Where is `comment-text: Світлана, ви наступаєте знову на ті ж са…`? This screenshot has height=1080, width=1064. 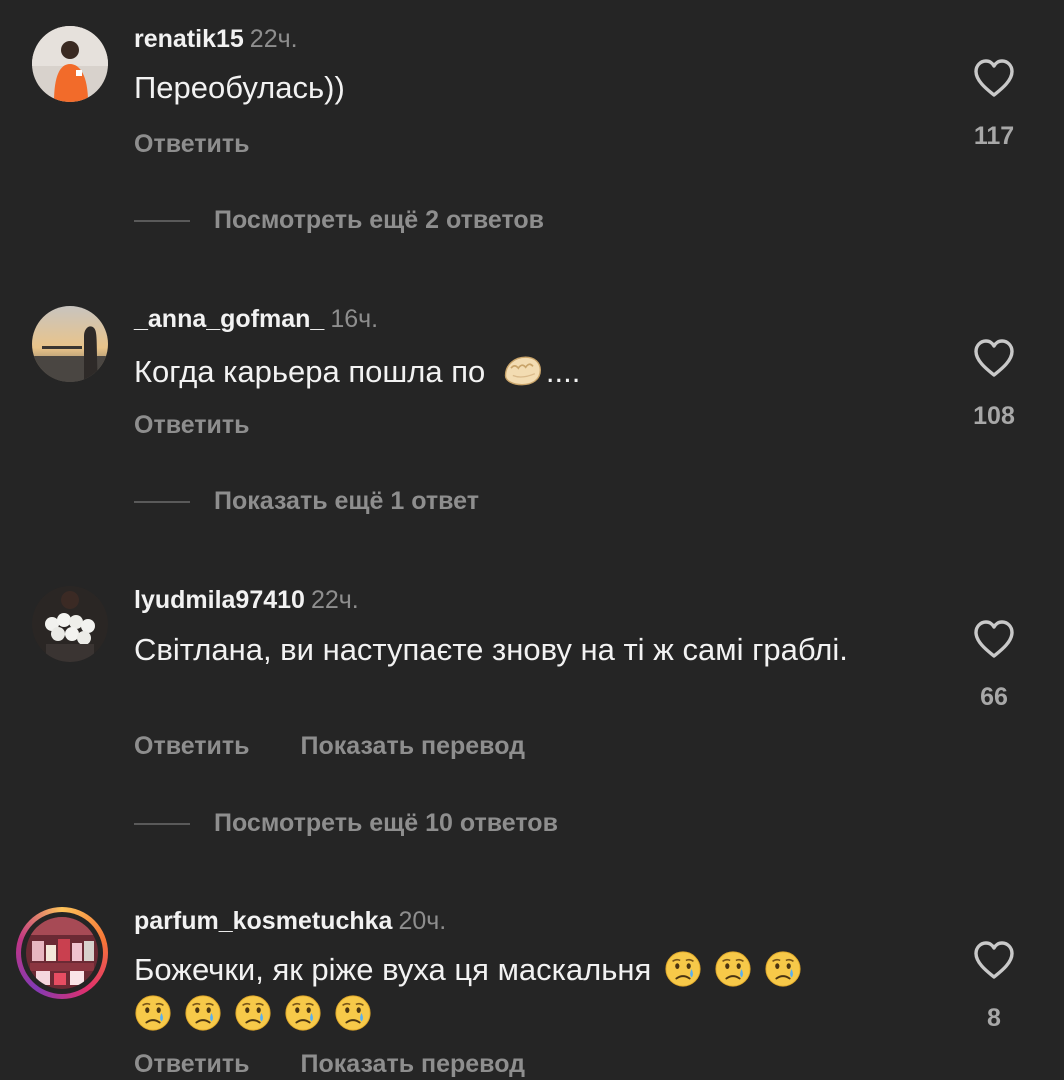
comment-text: Світлана, ви наступаєте знову на ті ж са… is located at coordinates (491, 649).